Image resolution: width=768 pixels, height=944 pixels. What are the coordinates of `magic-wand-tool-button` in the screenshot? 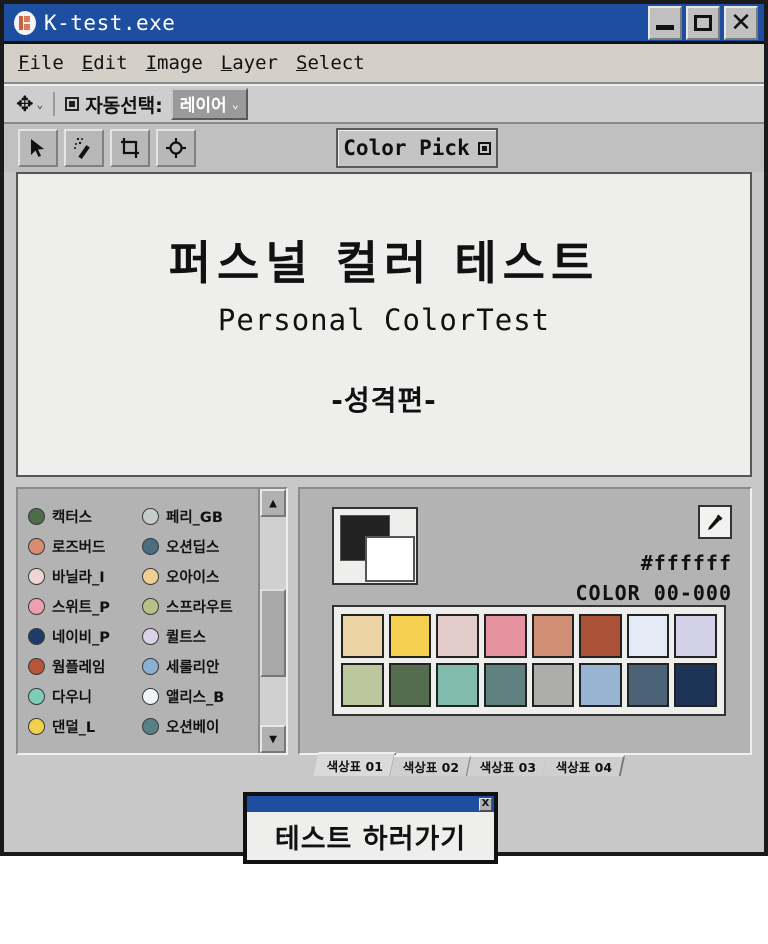 It's located at (84, 148).